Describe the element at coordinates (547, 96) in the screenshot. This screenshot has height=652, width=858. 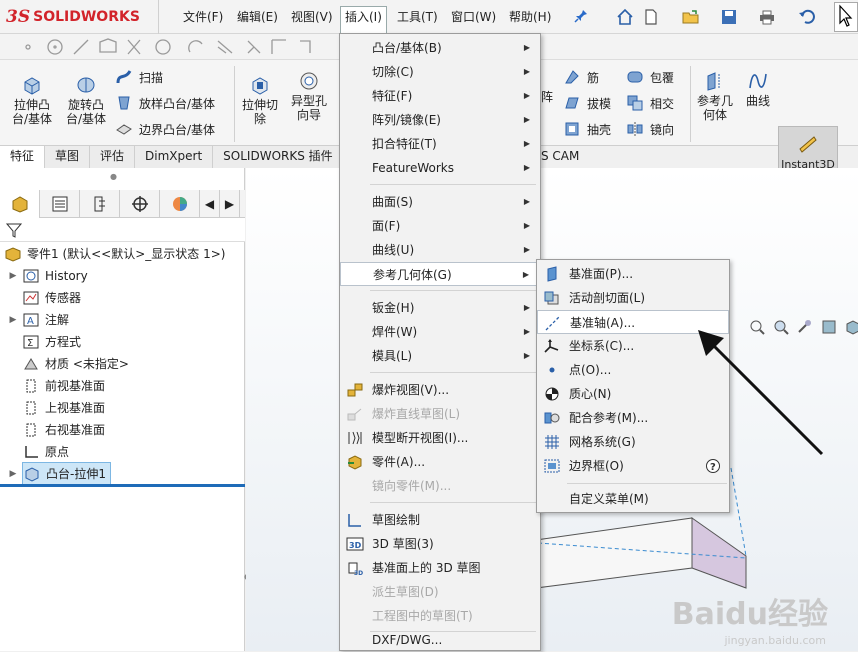
I see `array-partial-label: 阵` at that location.